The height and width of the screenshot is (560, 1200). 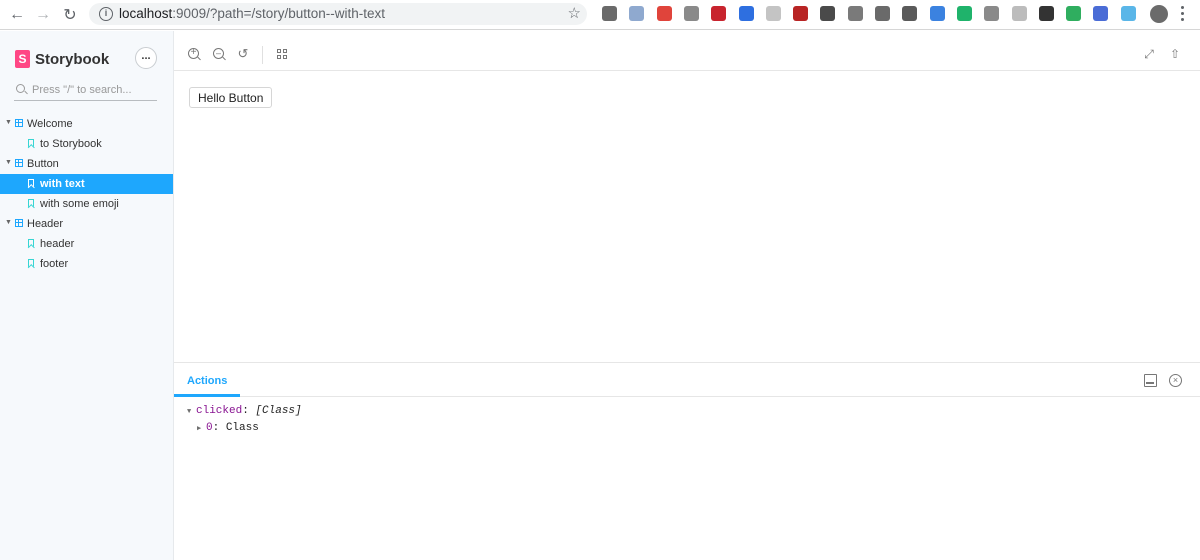 I want to click on log-entry: ▼ clicked: [Class], so click(x=244, y=413).